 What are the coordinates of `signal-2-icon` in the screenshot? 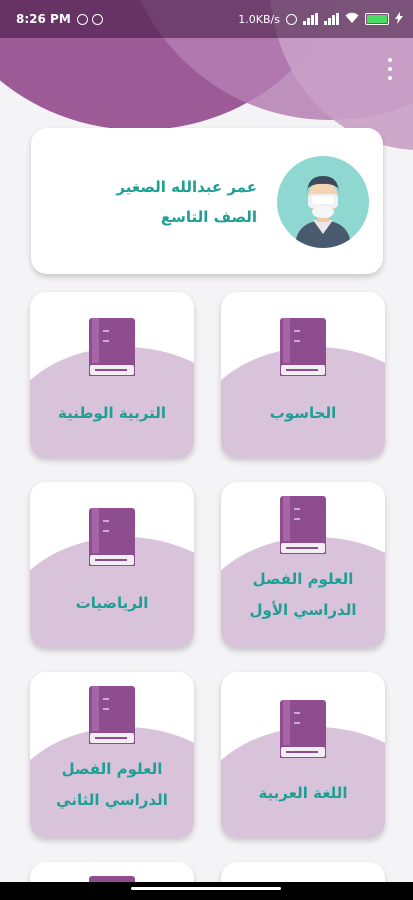 It's located at (331, 19).